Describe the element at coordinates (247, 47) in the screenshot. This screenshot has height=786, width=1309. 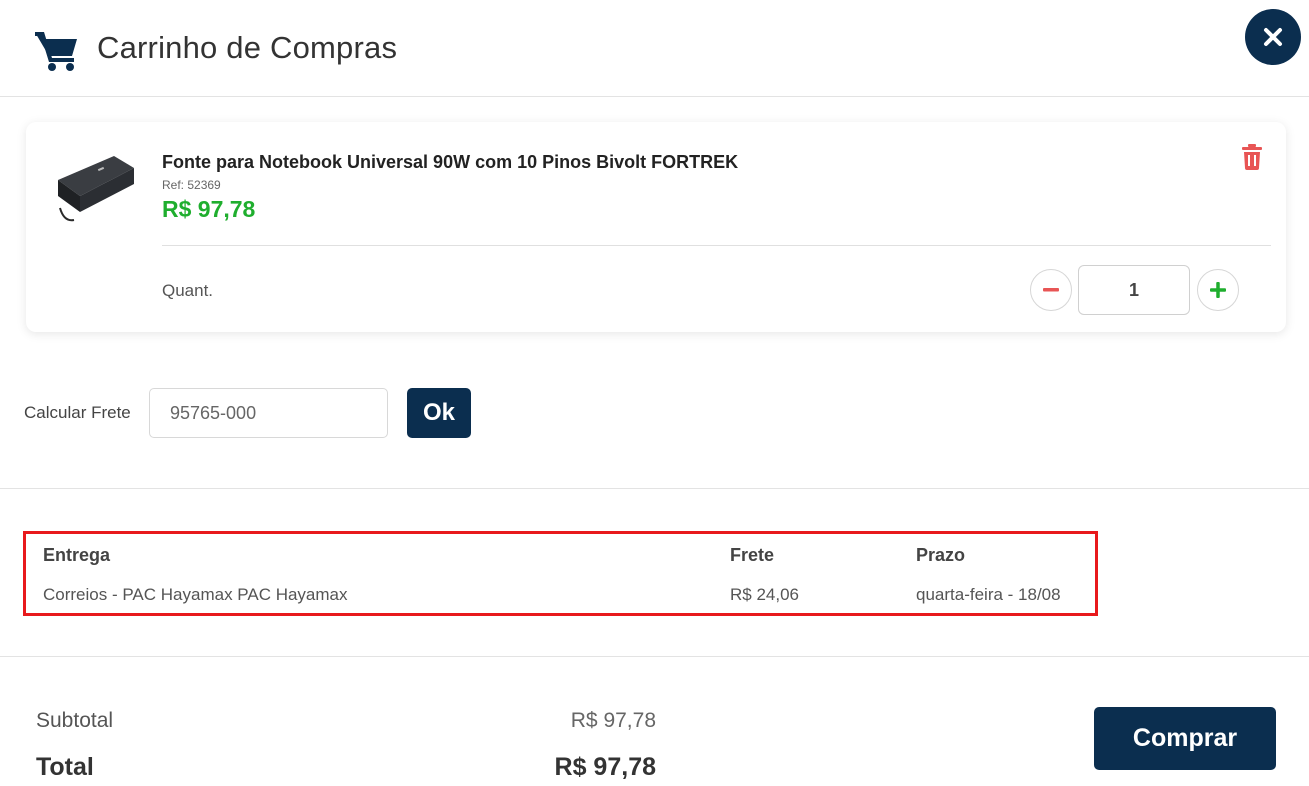
I see `page-title: Carrinho de Compras` at that location.